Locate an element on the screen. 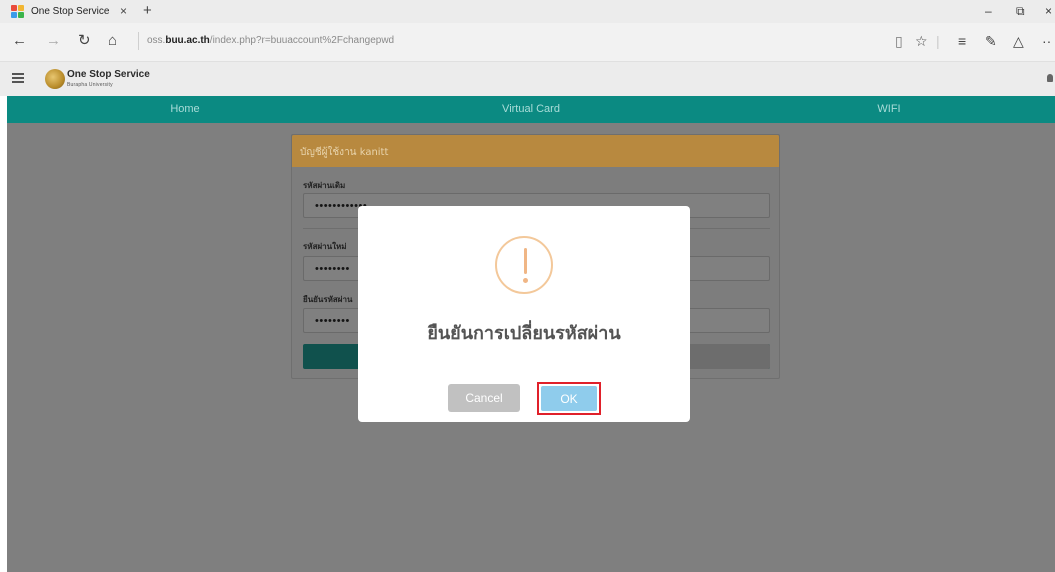 This screenshot has width=1055, height=572. tab-title: One Stop Service is located at coordinates (70, 11).